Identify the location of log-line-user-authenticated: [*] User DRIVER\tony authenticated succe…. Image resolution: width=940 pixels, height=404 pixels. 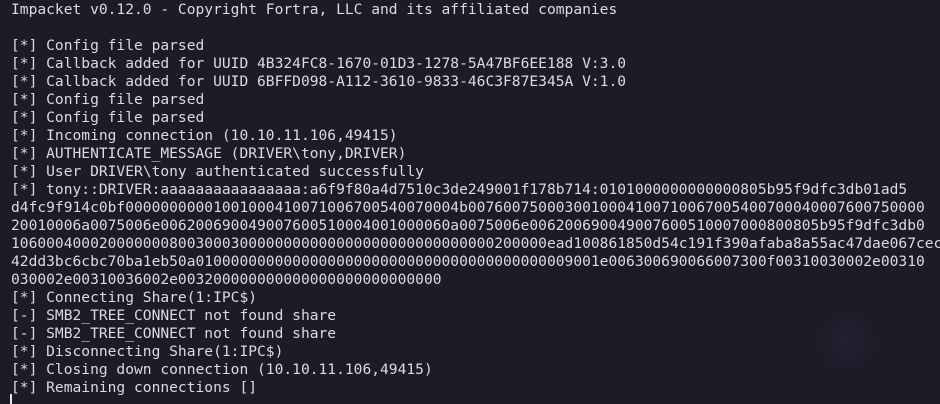
(217, 171).